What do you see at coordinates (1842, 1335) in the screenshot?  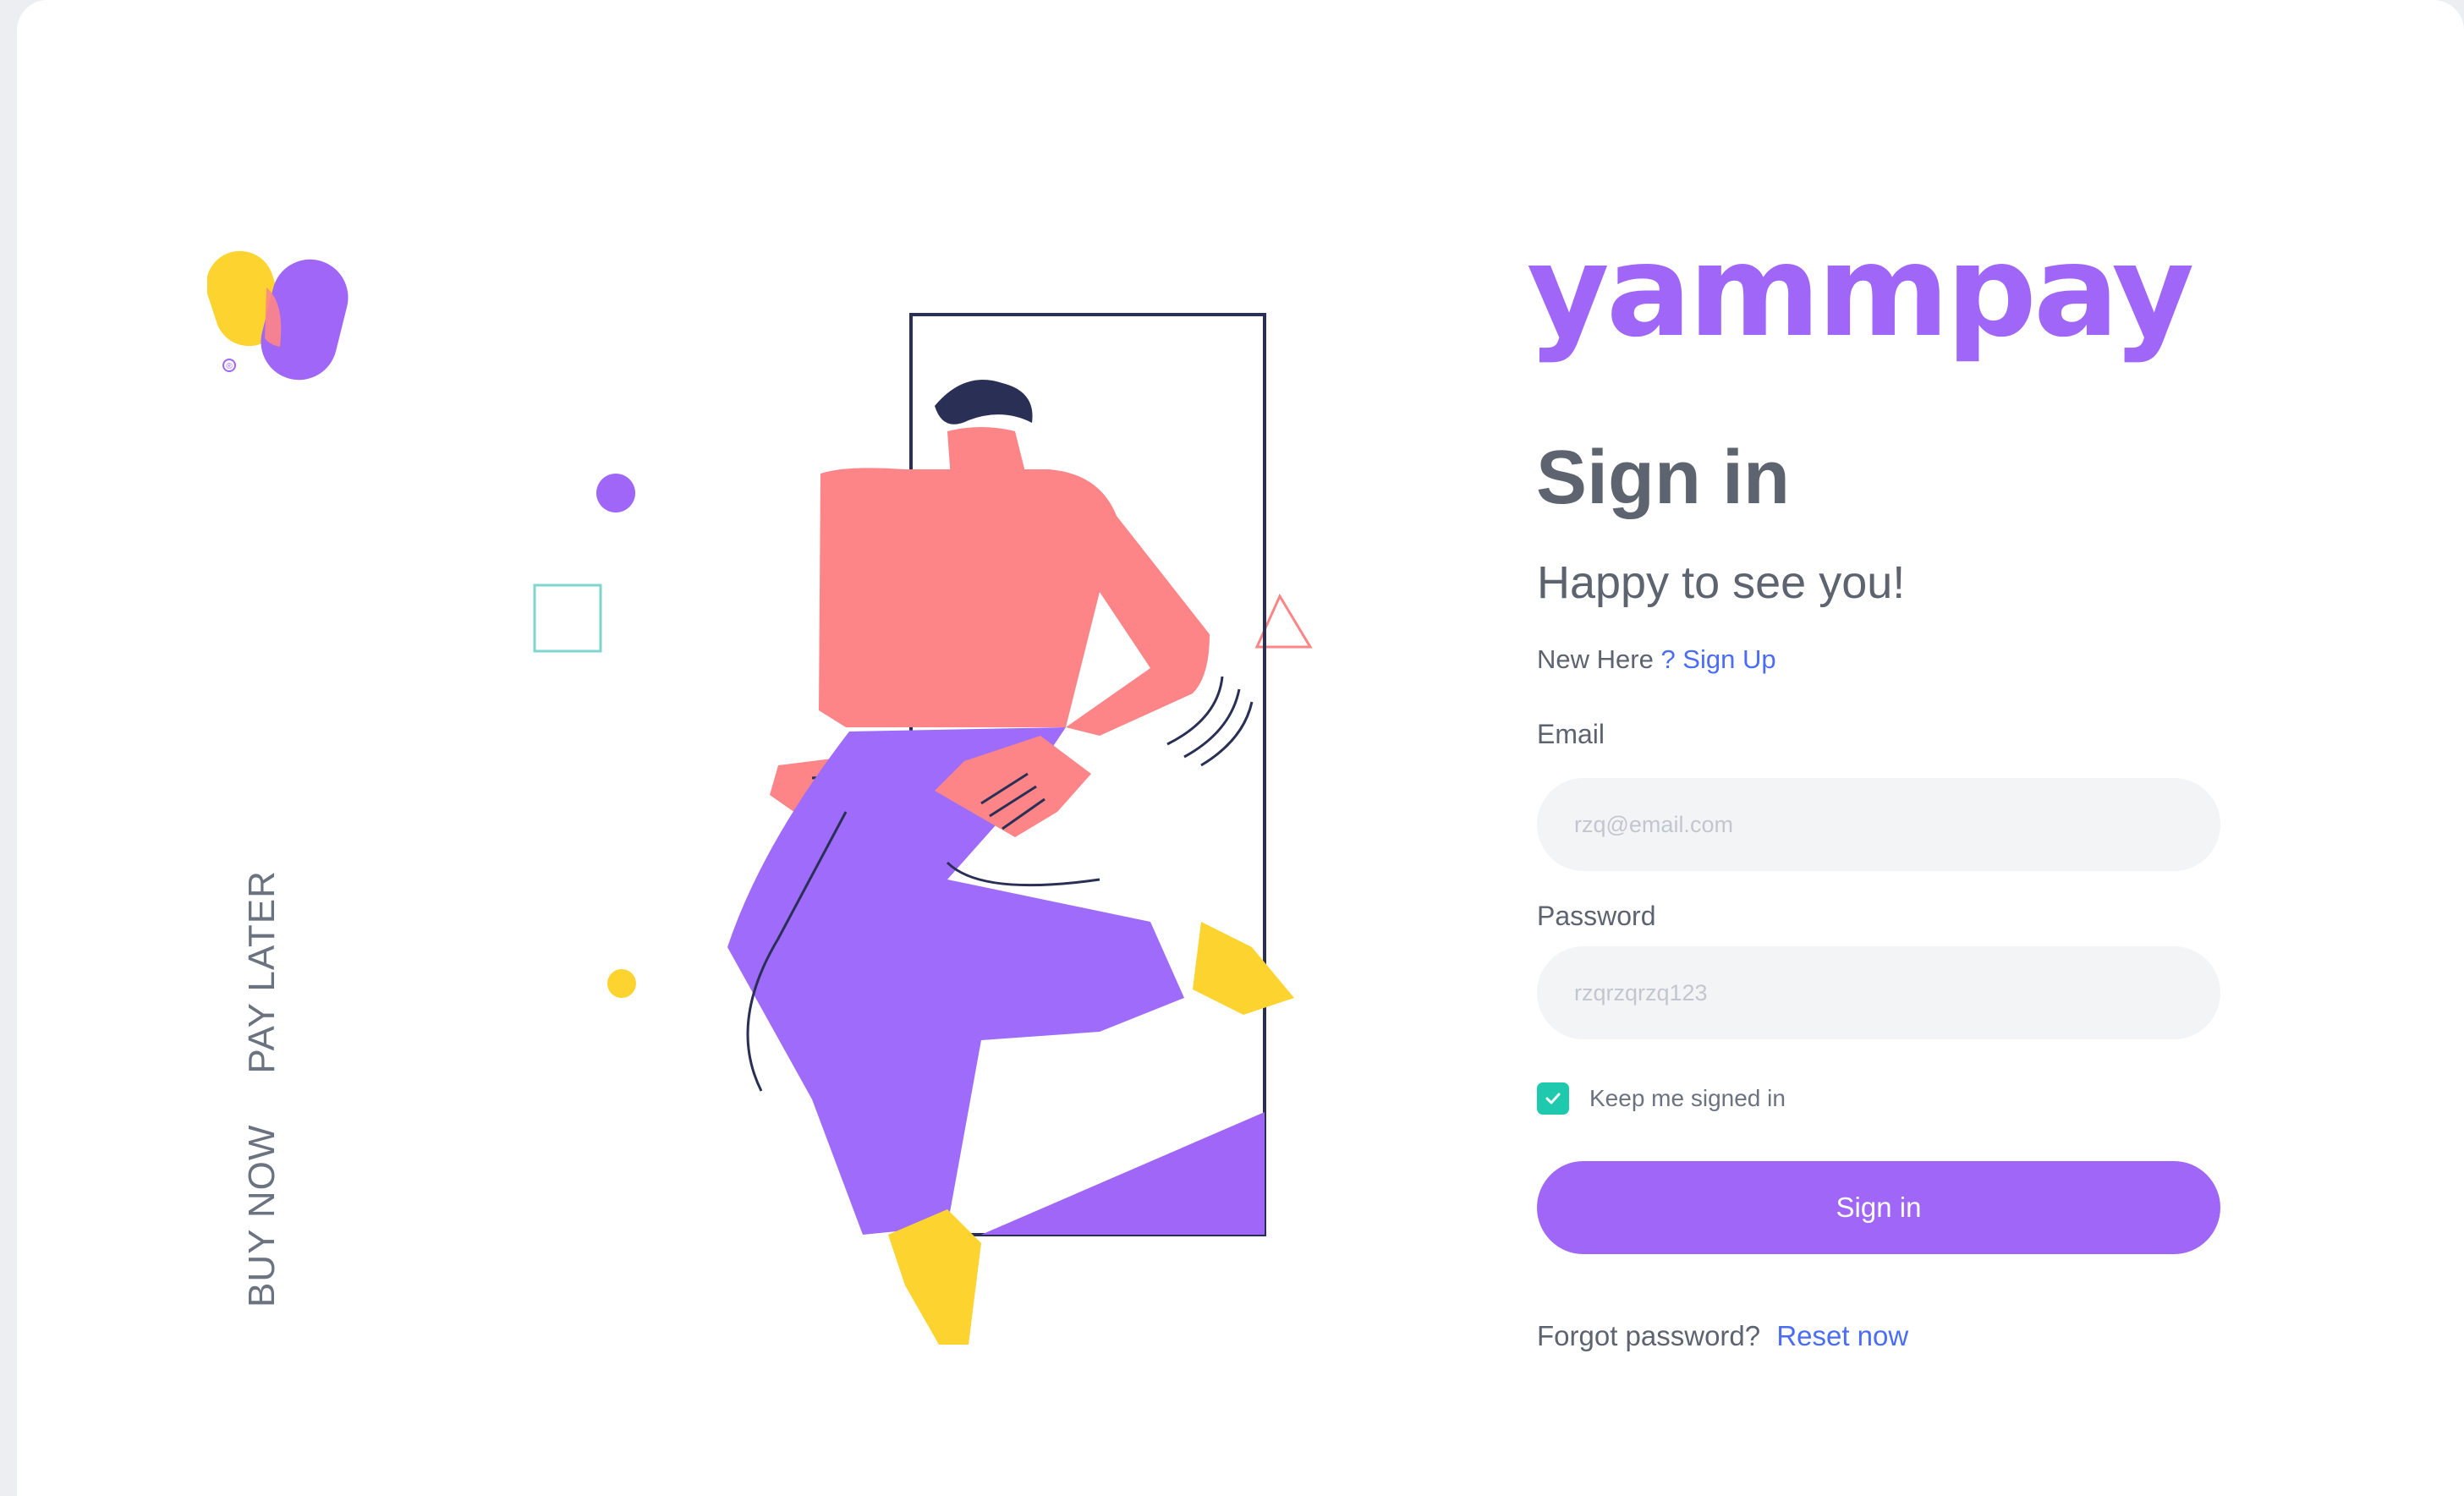 I see `reset-password-link: Reset now` at bounding box center [1842, 1335].